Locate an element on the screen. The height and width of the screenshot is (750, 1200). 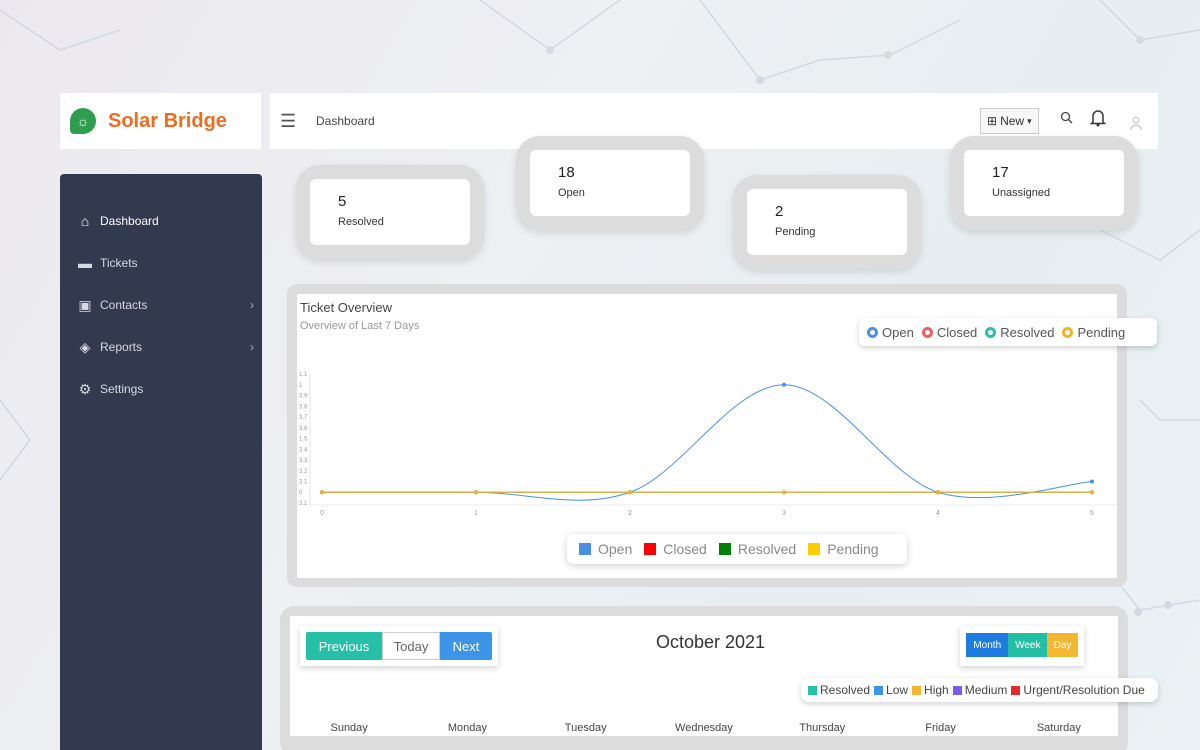
bell-icon is located at coordinates (1098, 119).